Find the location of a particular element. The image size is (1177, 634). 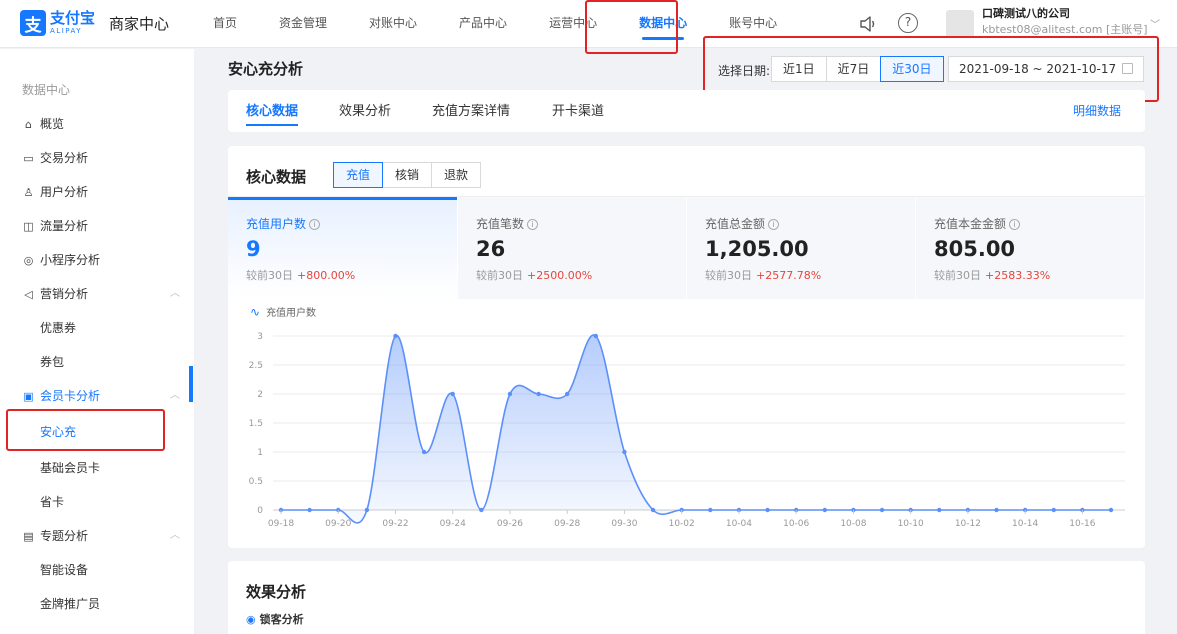

account-info: 口碑测试八的公司 kbtest08@alitest.com [主账号] is located at coordinates (1072, 22).